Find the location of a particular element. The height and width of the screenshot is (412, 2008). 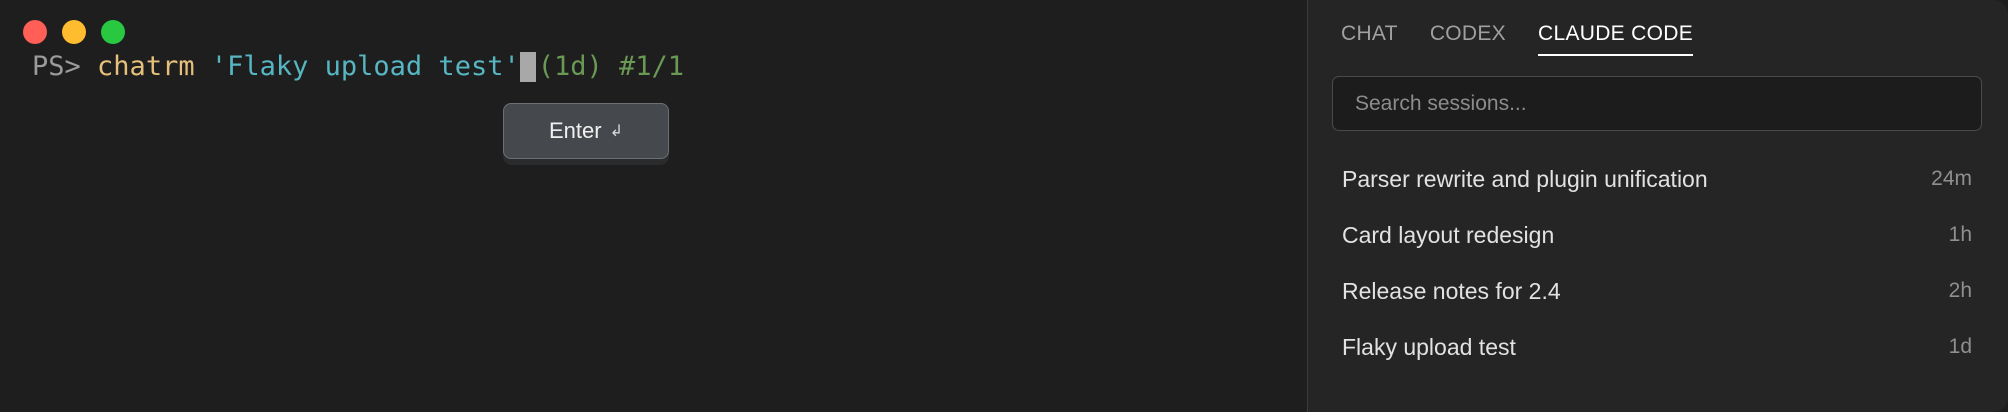

enter-button: Enter ↲ is located at coordinates (586, 131).